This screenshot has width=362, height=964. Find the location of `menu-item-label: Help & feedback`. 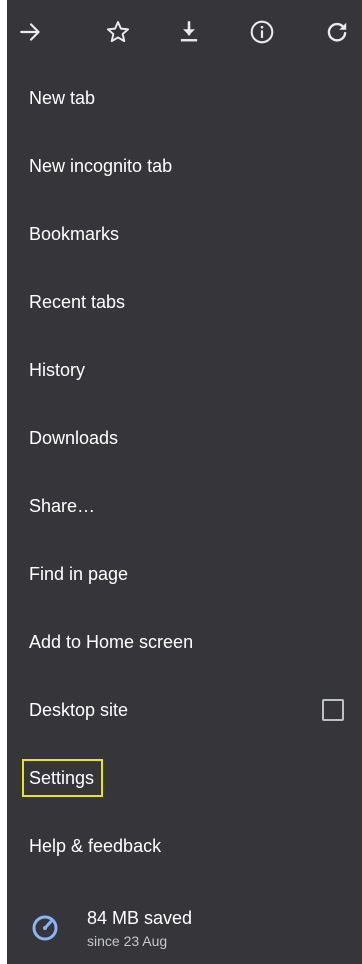

menu-item-label: Help & feedback is located at coordinates (95, 845).